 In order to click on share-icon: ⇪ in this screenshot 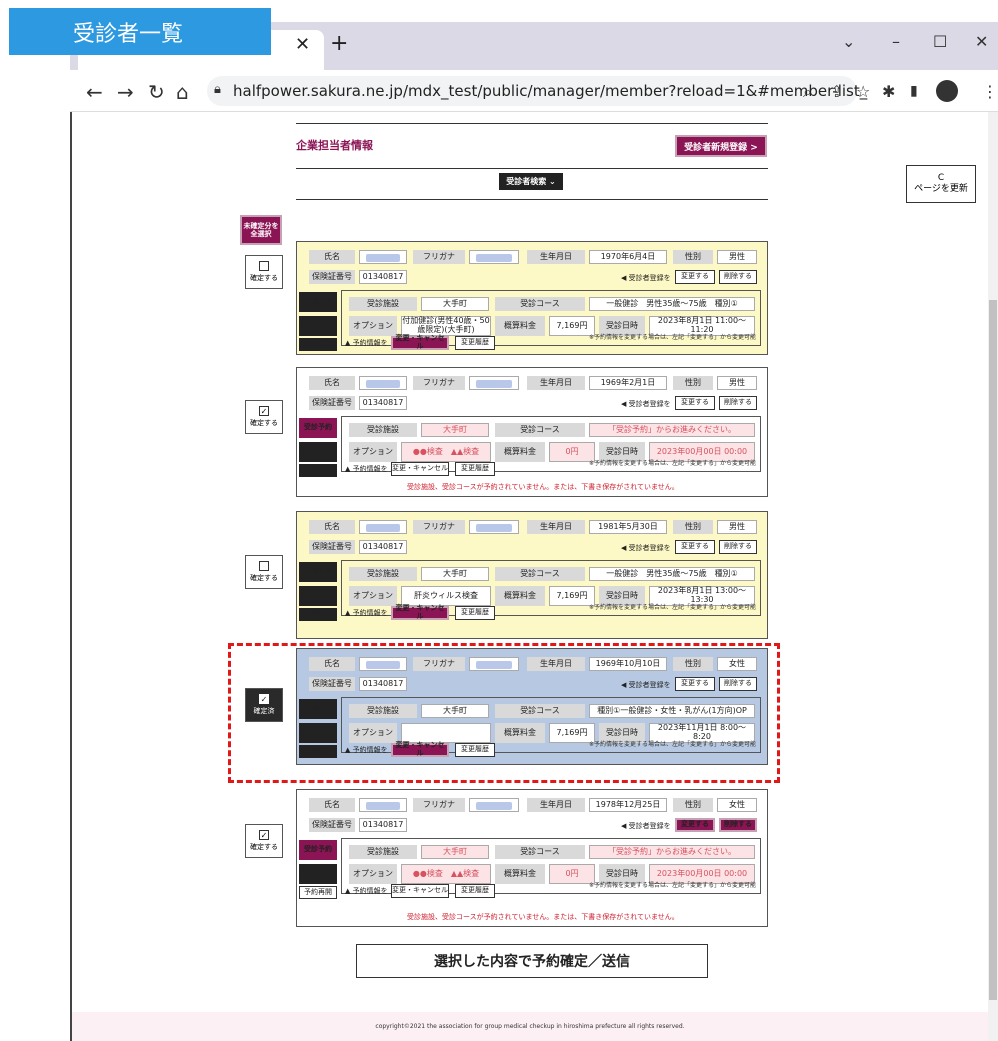, I will do `click(836, 91)`.